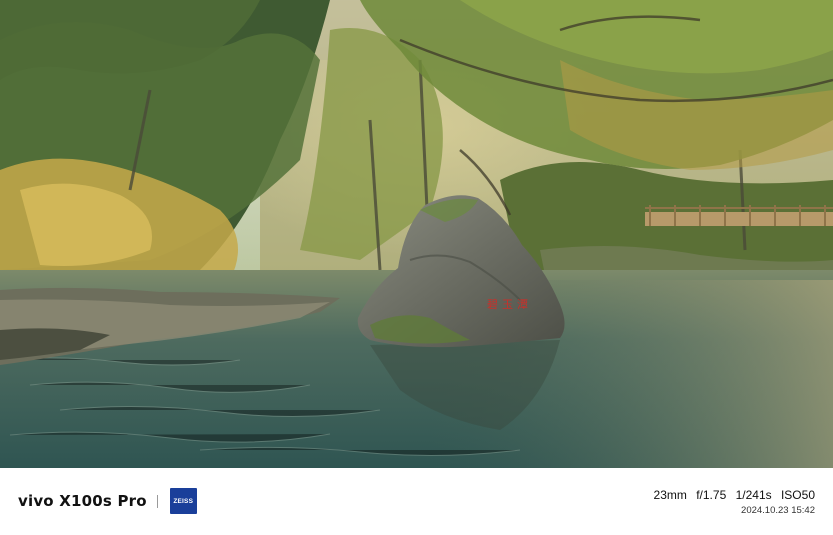  I want to click on camera-model: vivo X100s Pro, so click(82, 501).